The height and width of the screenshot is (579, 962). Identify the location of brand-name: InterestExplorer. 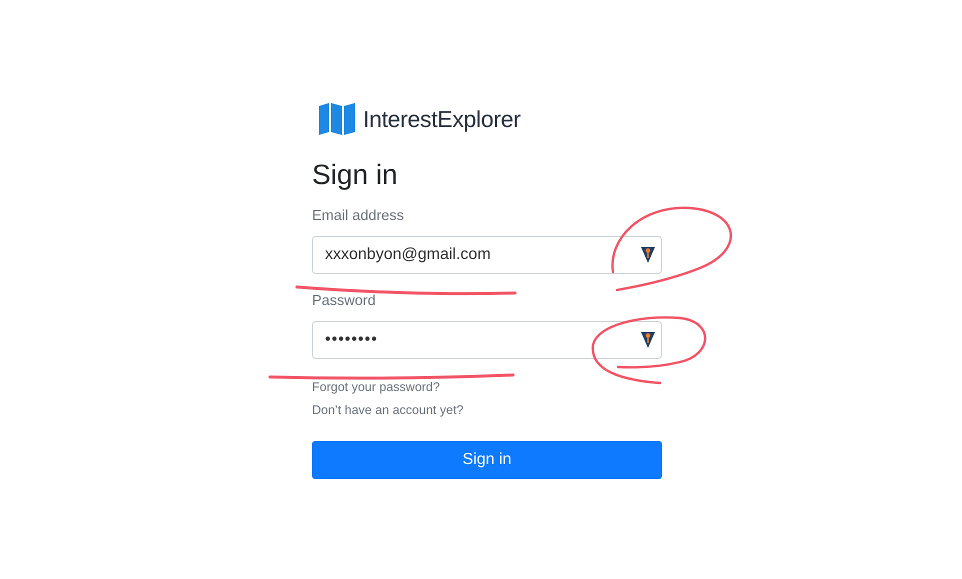
(442, 119).